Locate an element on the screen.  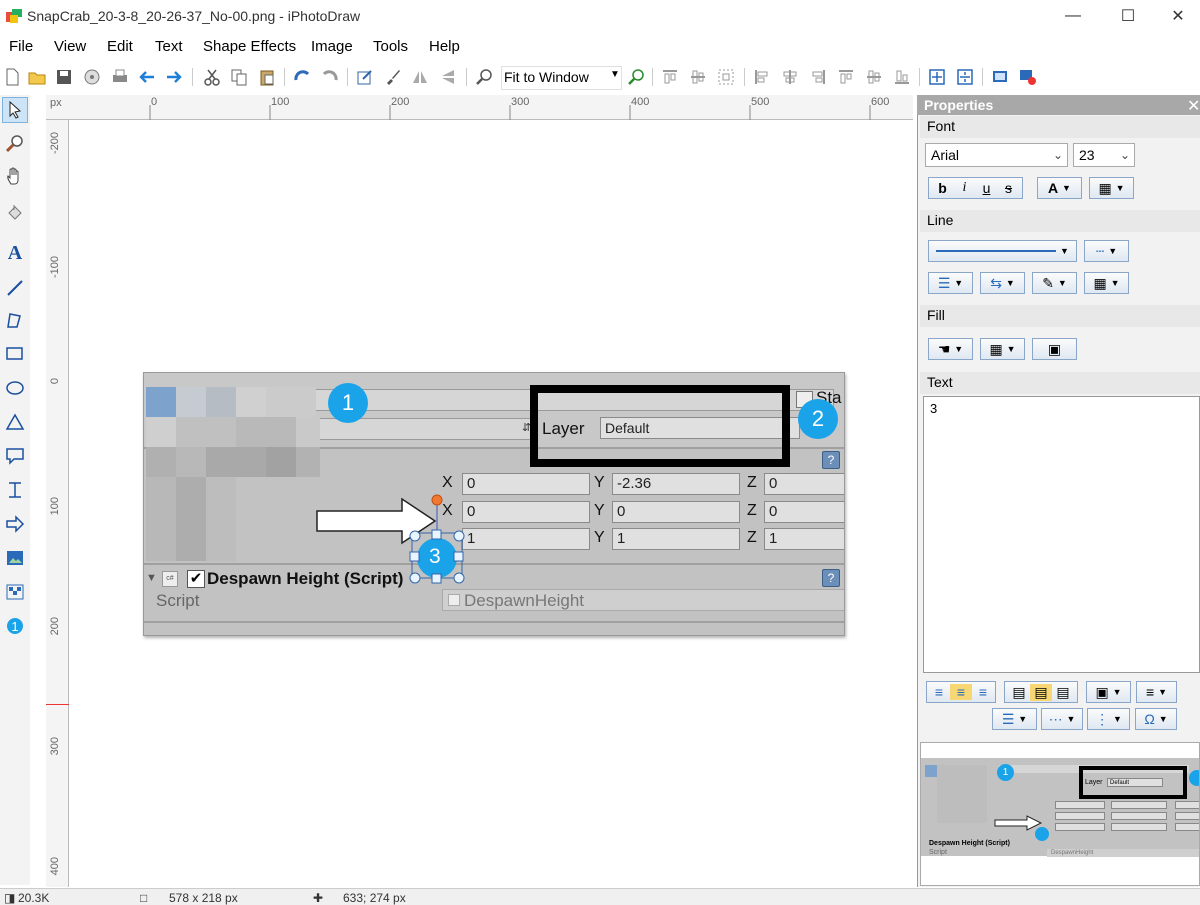
valign-top-icon: ▤ is located at coordinates (1019, 692).